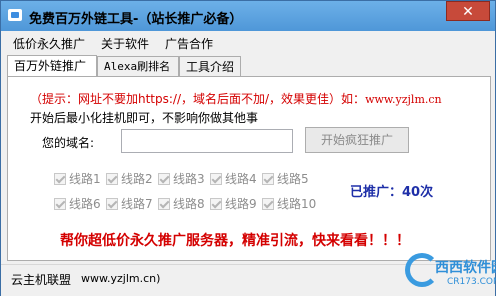 This screenshot has height=296, width=496. What do you see at coordinates (207, 141) in the screenshot?
I see `domain-input` at bounding box center [207, 141].